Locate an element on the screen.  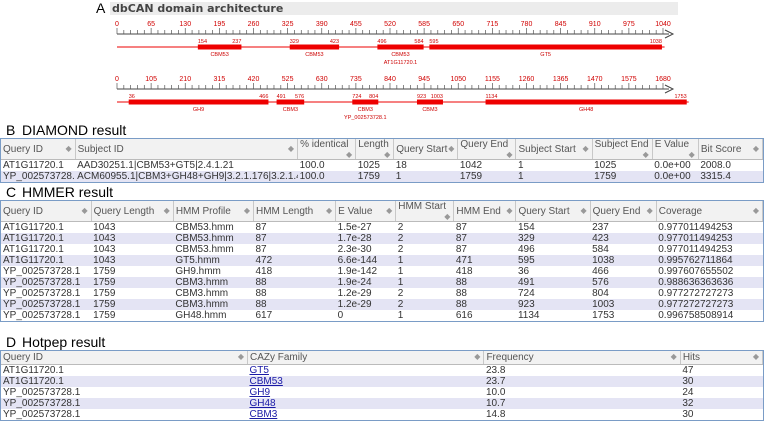
seq2-domain-name: GH48 is located at coordinates (586, 110).